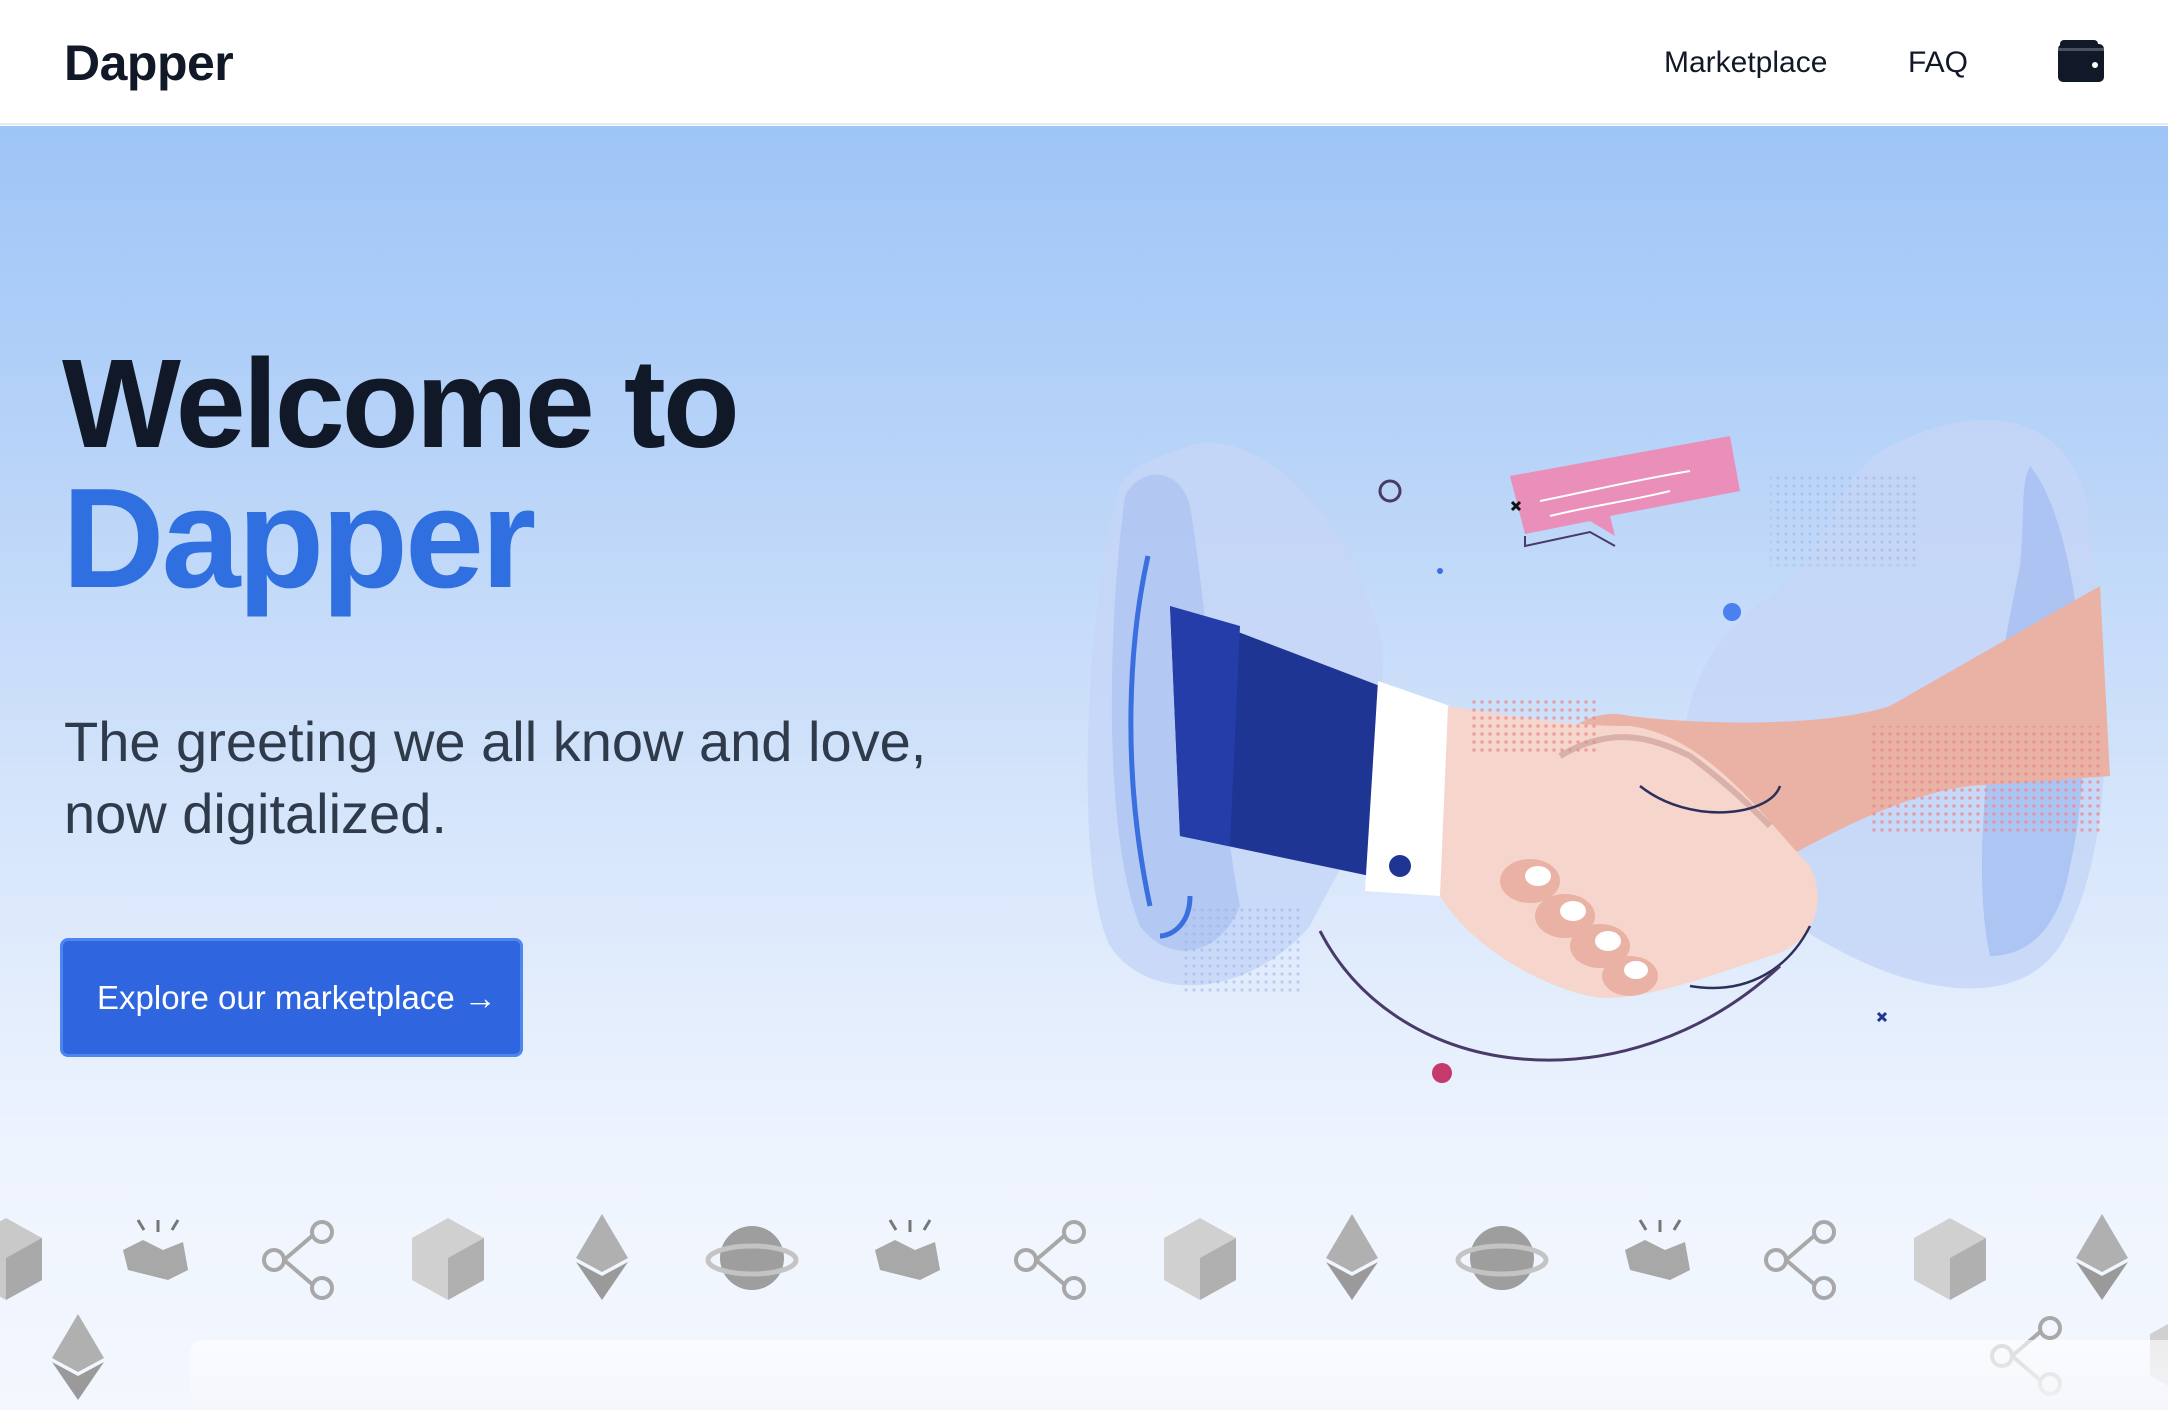  What do you see at coordinates (2081, 61) in the screenshot?
I see `wallet-icon` at bounding box center [2081, 61].